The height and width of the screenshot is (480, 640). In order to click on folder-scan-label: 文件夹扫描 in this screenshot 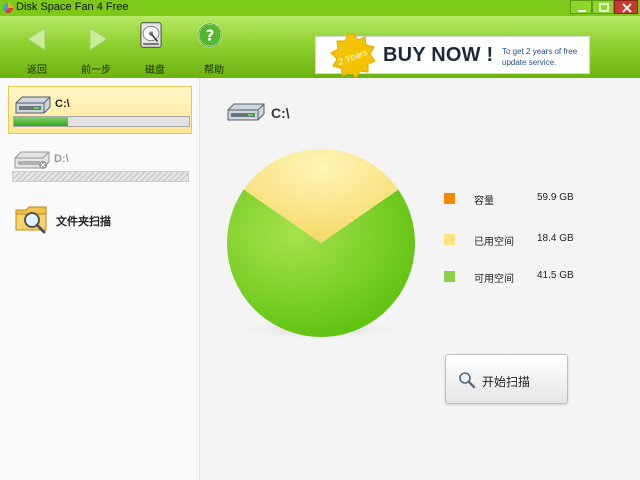, I will do `click(83, 221)`.